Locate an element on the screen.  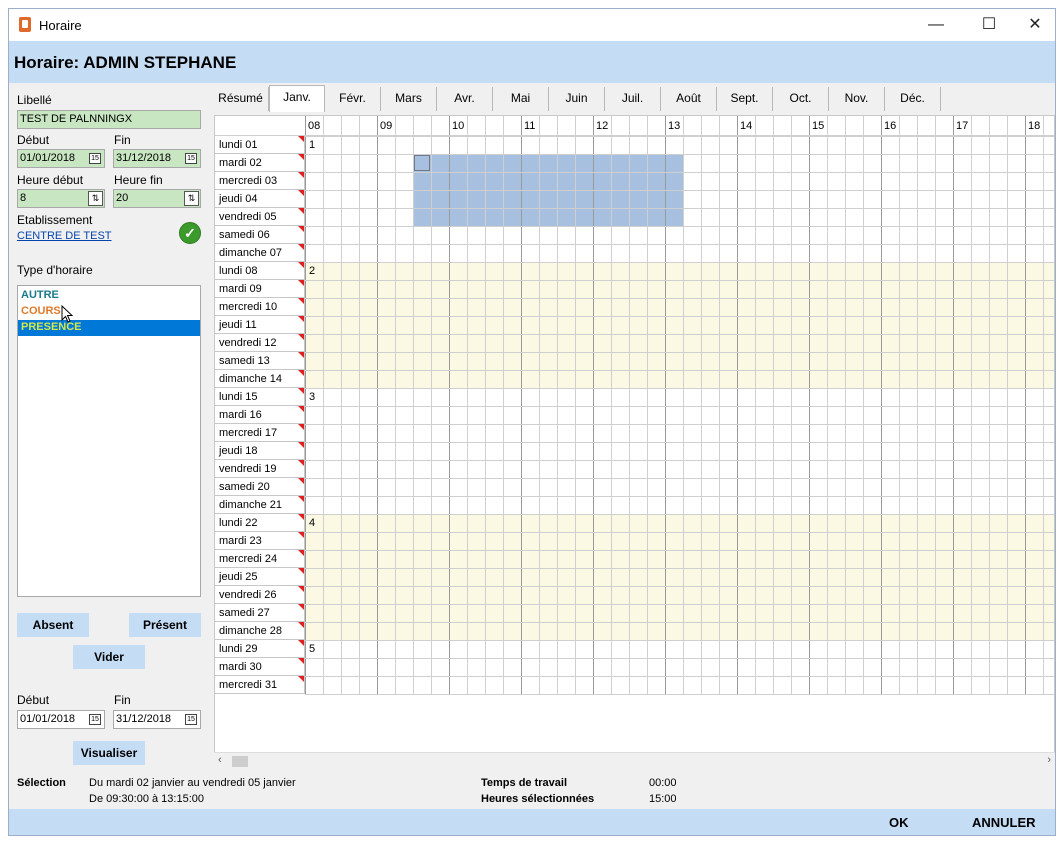
tab-12: Déc. is located at coordinates (913, 99).